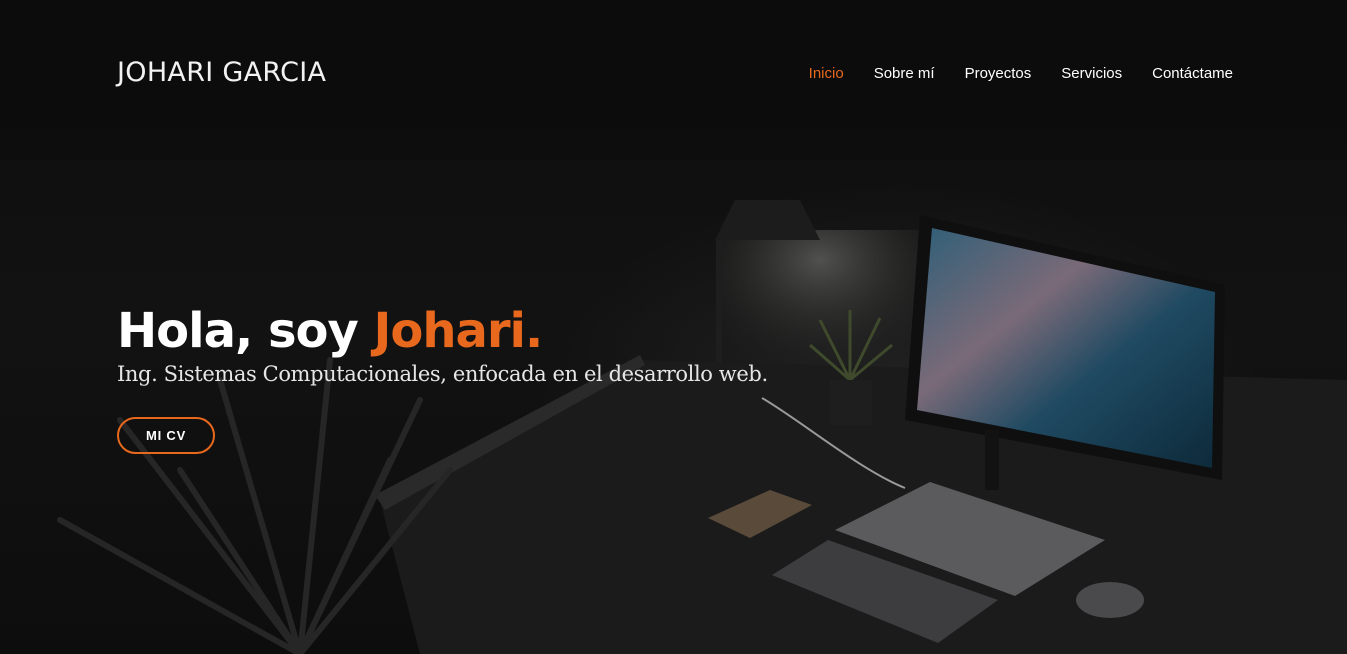 This screenshot has height=654, width=1347. I want to click on nav-link-sobre-mi: Sobre mí, so click(904, 73).